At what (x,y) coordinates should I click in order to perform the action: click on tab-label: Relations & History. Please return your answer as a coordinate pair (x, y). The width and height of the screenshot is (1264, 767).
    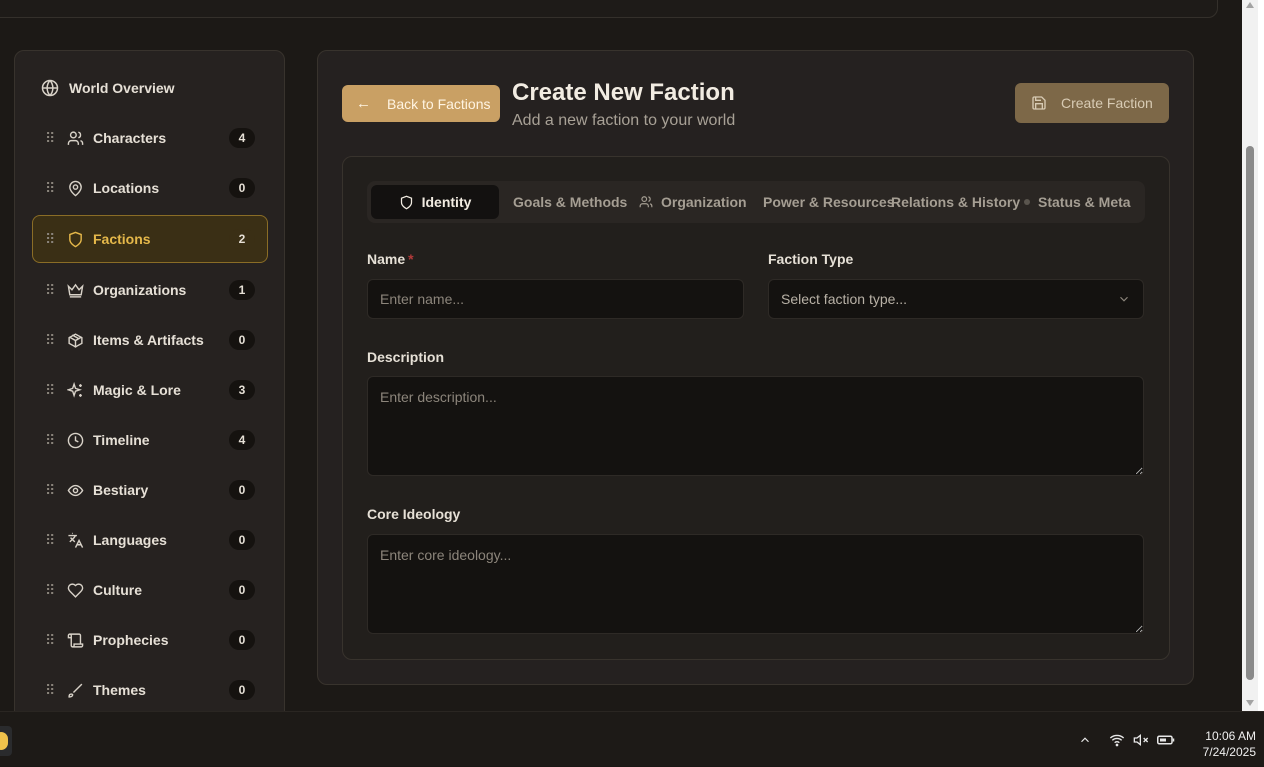
    Looking at the image, I should click on (956, 202).